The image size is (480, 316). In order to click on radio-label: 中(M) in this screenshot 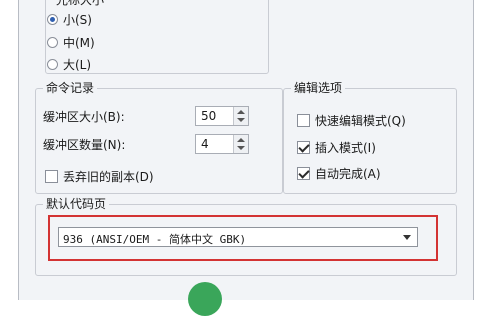, I will do `click(79, 42)`.